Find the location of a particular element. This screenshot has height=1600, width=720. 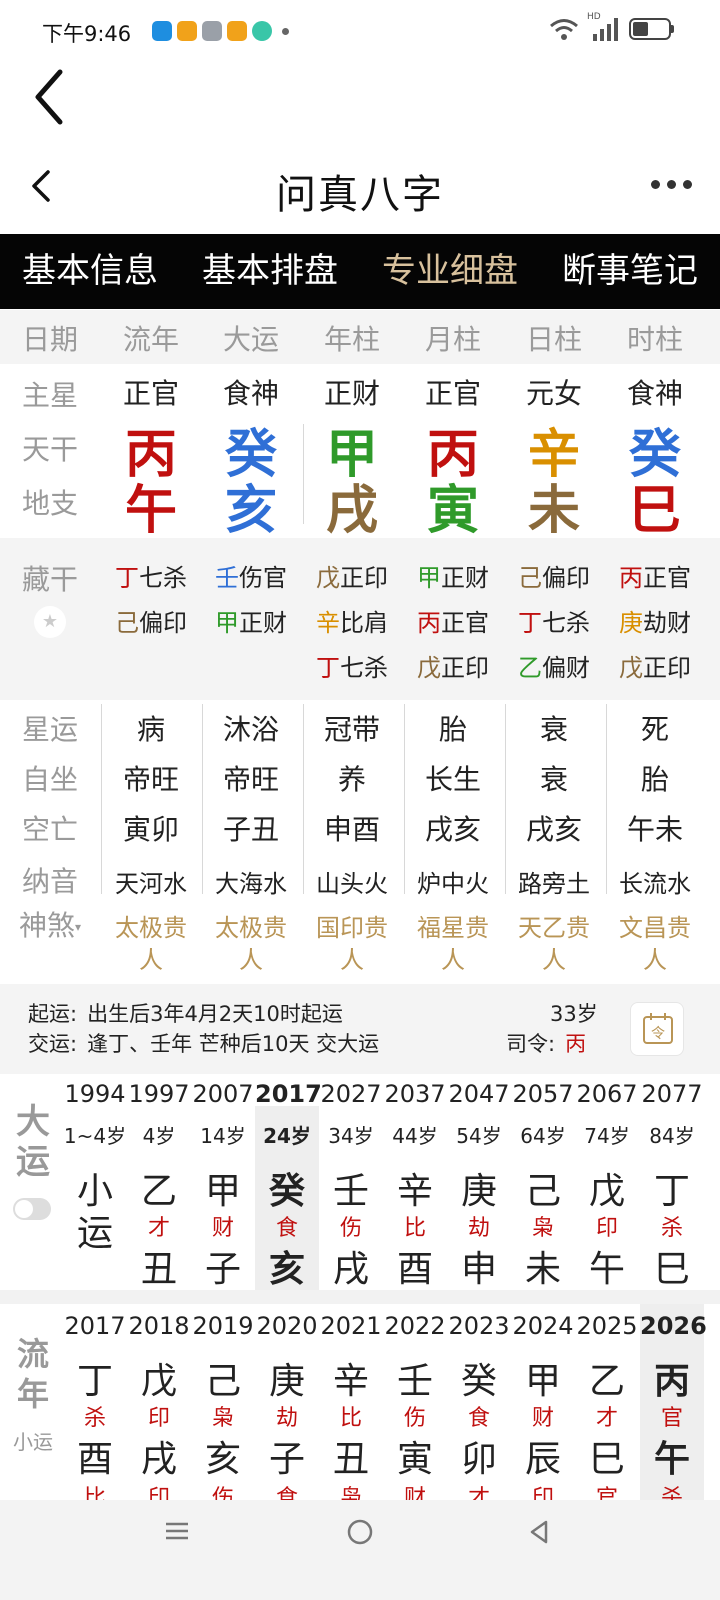

system-nav-bar is located at coordinates (360, 1550).